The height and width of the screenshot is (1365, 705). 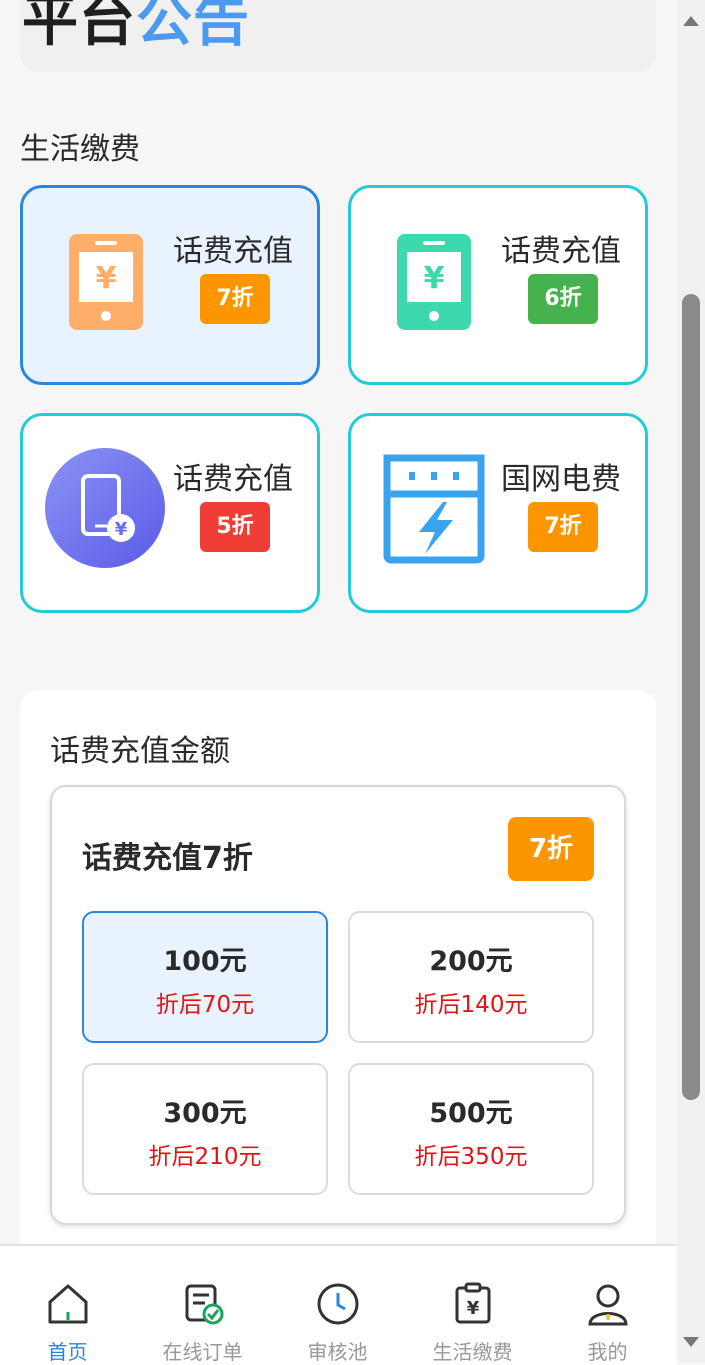 What do you see at coordinates (471, 961) in the screenshot?
I see `amount-value: 200元` at bounding box center [471, 961].